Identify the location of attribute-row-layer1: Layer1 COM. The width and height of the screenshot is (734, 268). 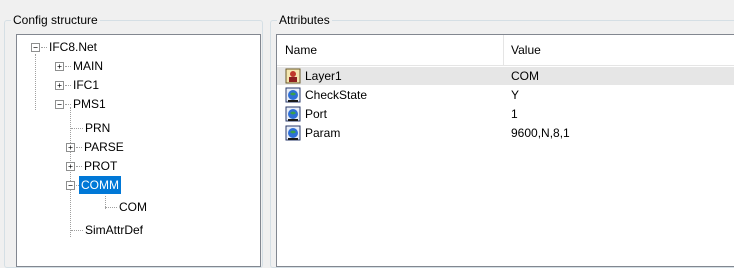
(505, 76).